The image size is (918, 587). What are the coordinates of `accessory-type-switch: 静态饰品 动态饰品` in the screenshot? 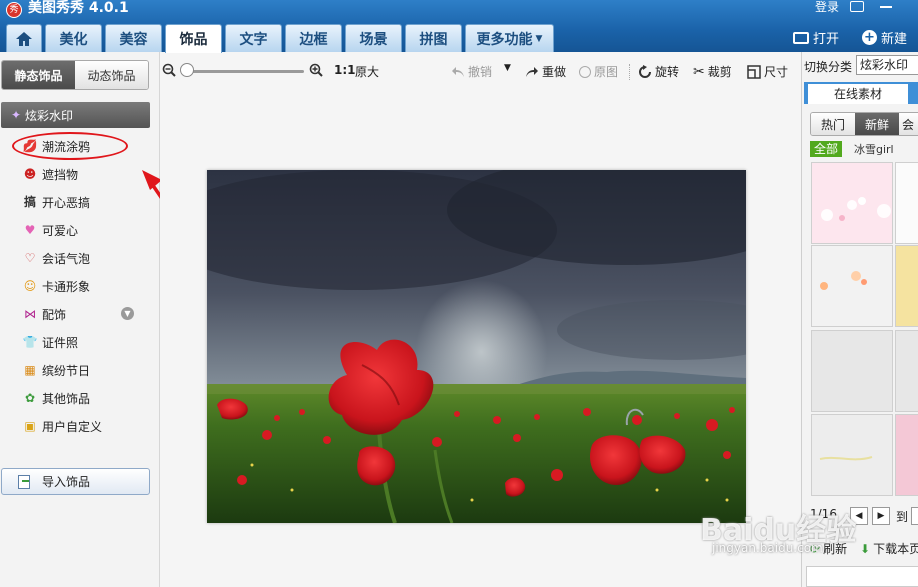 It's located at (75, 75).